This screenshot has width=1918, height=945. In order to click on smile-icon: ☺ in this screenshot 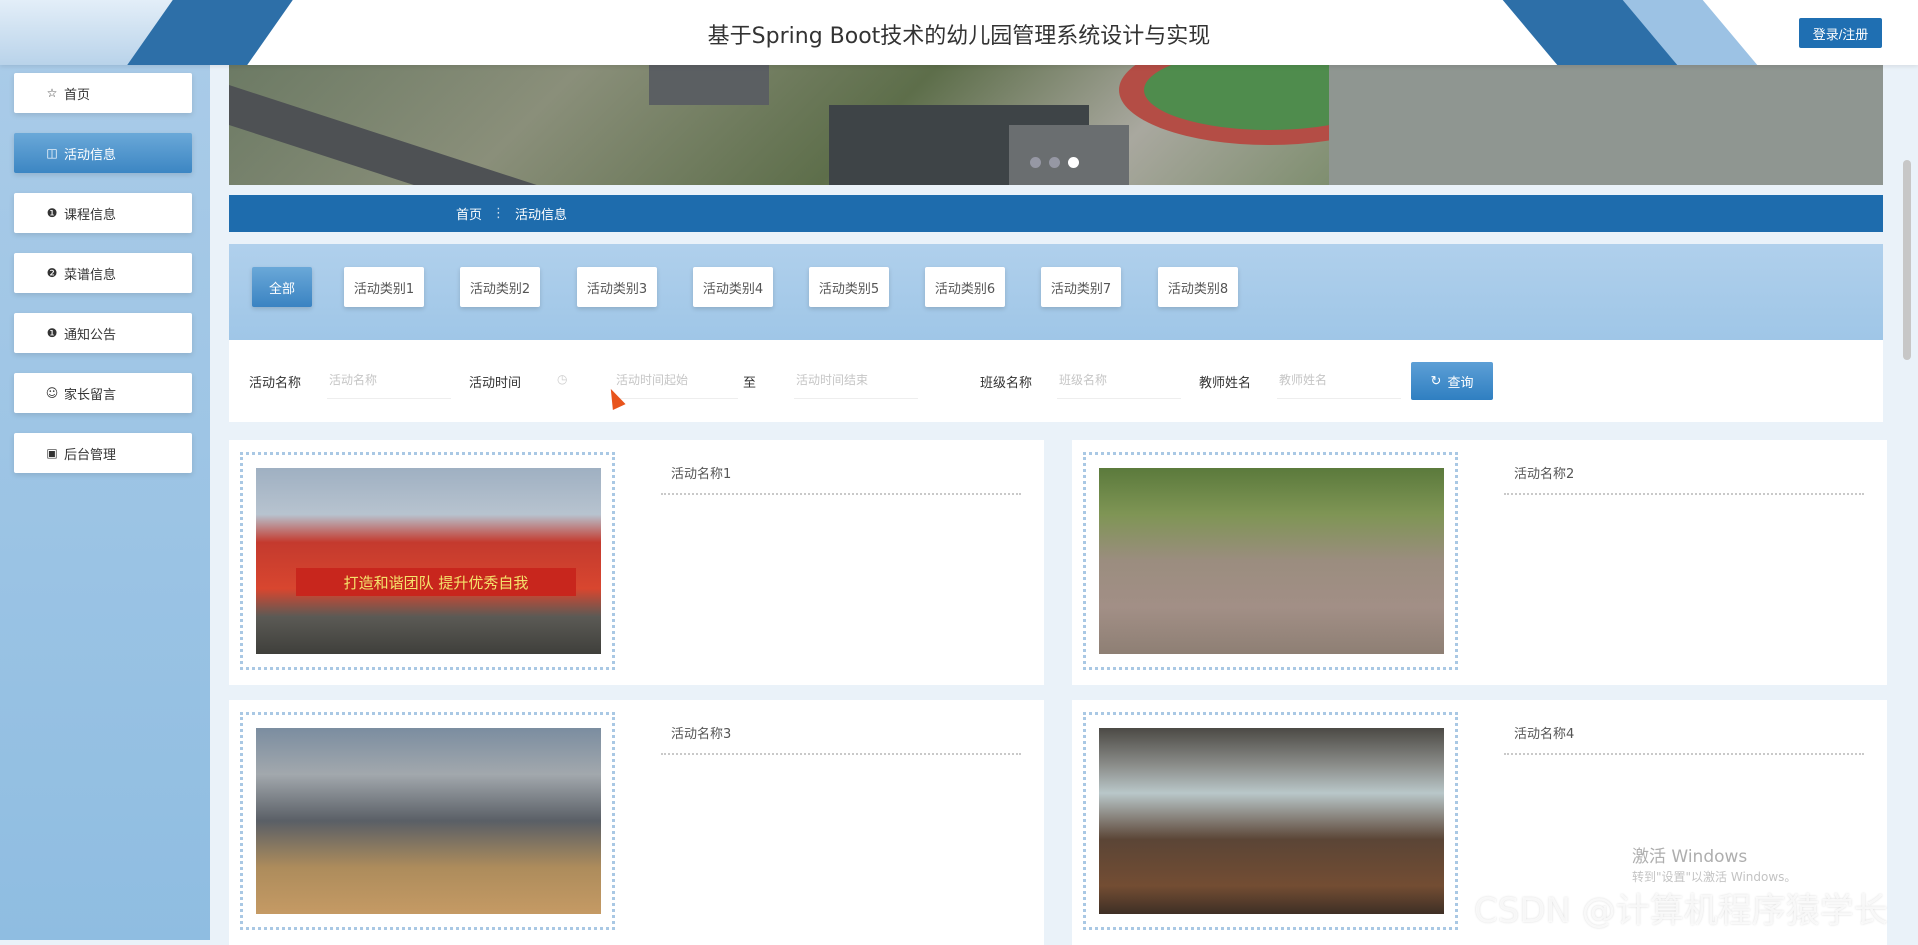, I will do `click(52, 393)`.